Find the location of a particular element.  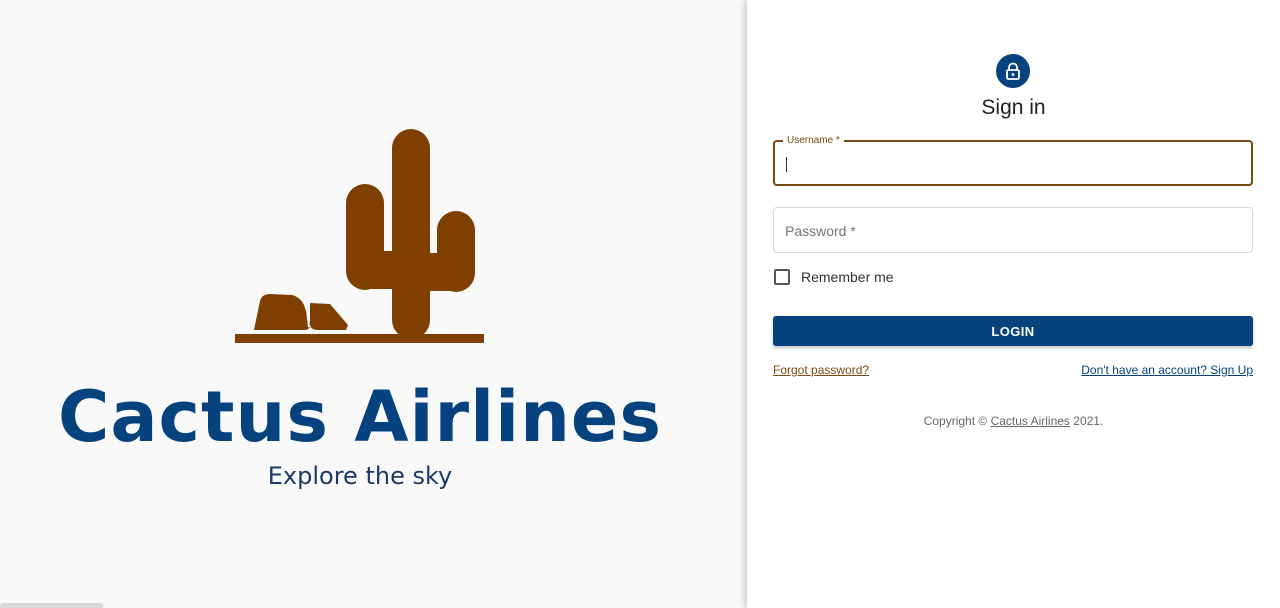

lock-avatar is located at coordinates (1013, 71).